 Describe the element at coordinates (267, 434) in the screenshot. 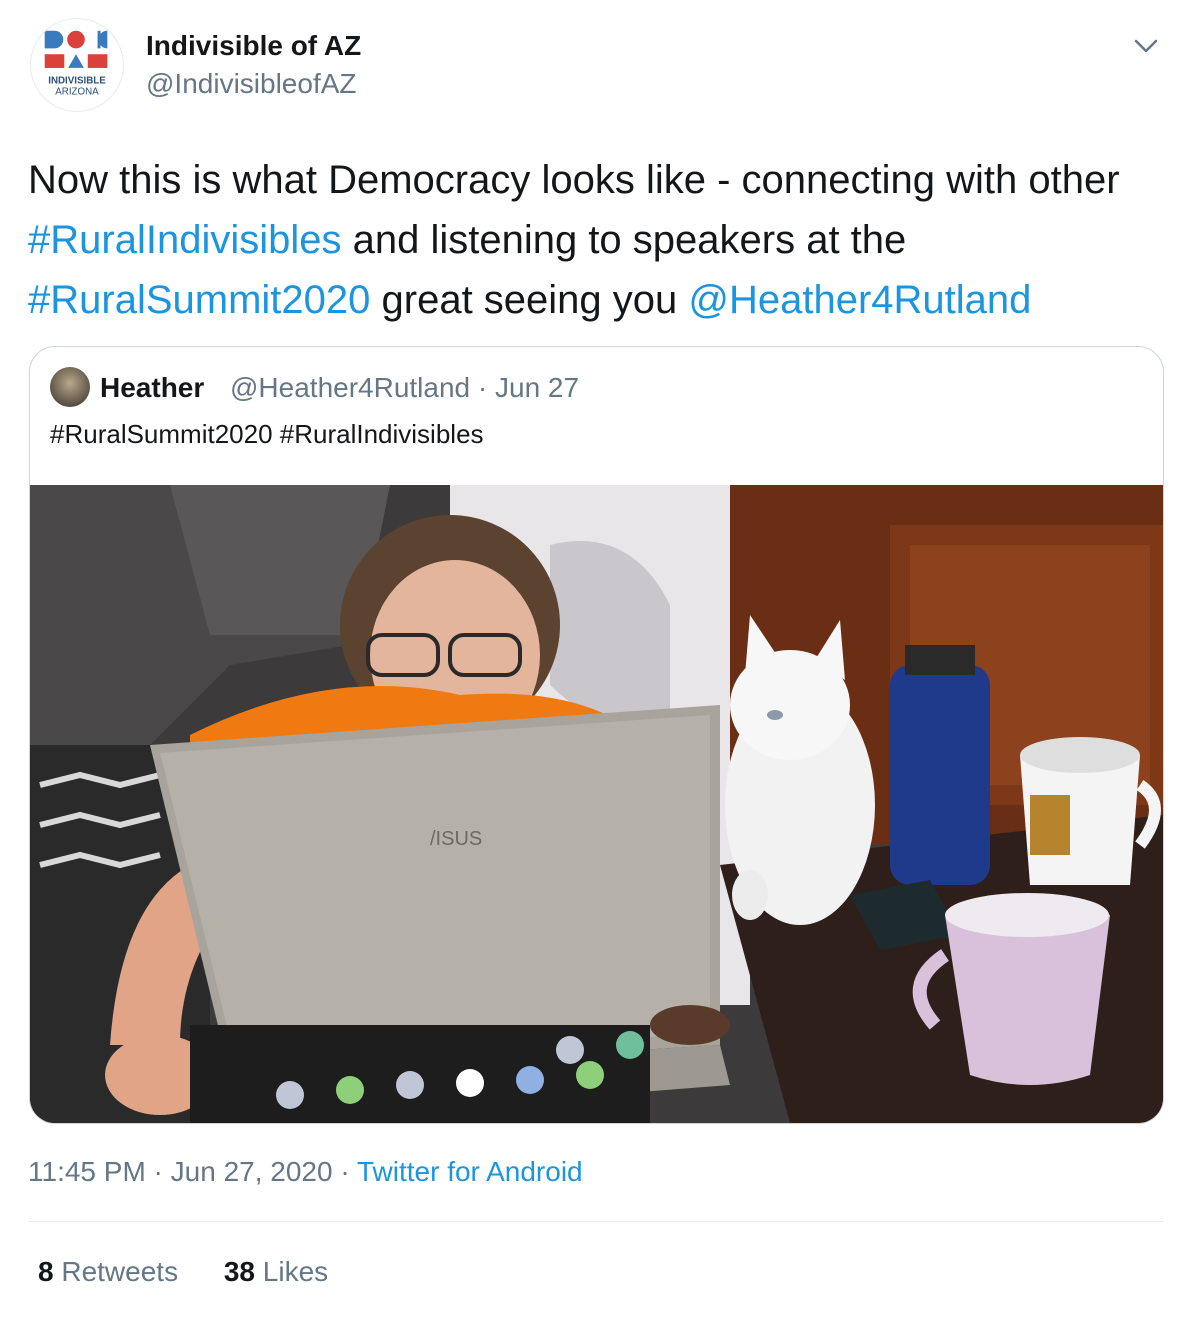

I see `quoted-text: #RuralSummit2020 #RuralIndivisibles` at that location.